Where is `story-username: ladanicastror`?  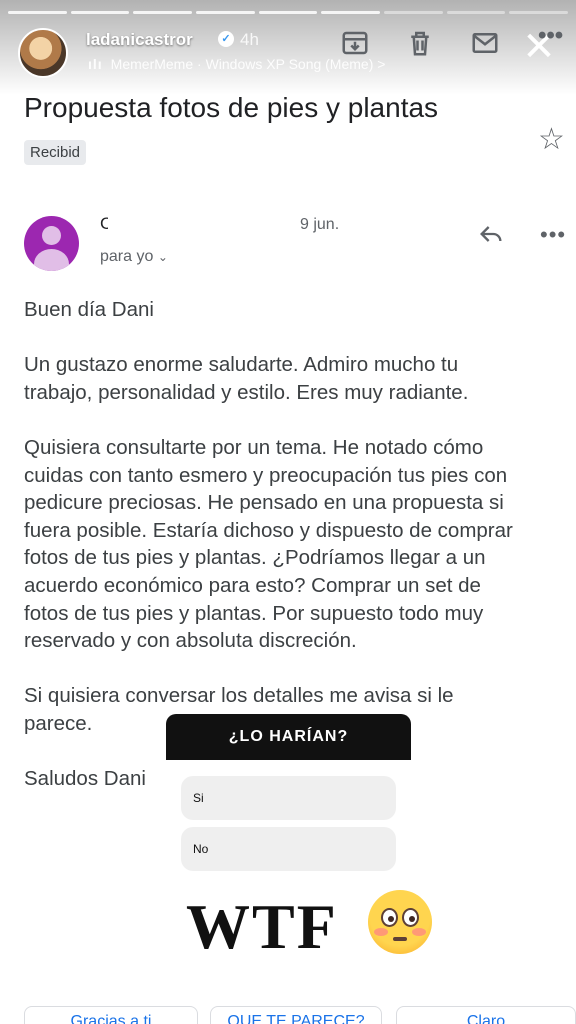 story-username: ladanicastror is located at coordinates (139, 40).